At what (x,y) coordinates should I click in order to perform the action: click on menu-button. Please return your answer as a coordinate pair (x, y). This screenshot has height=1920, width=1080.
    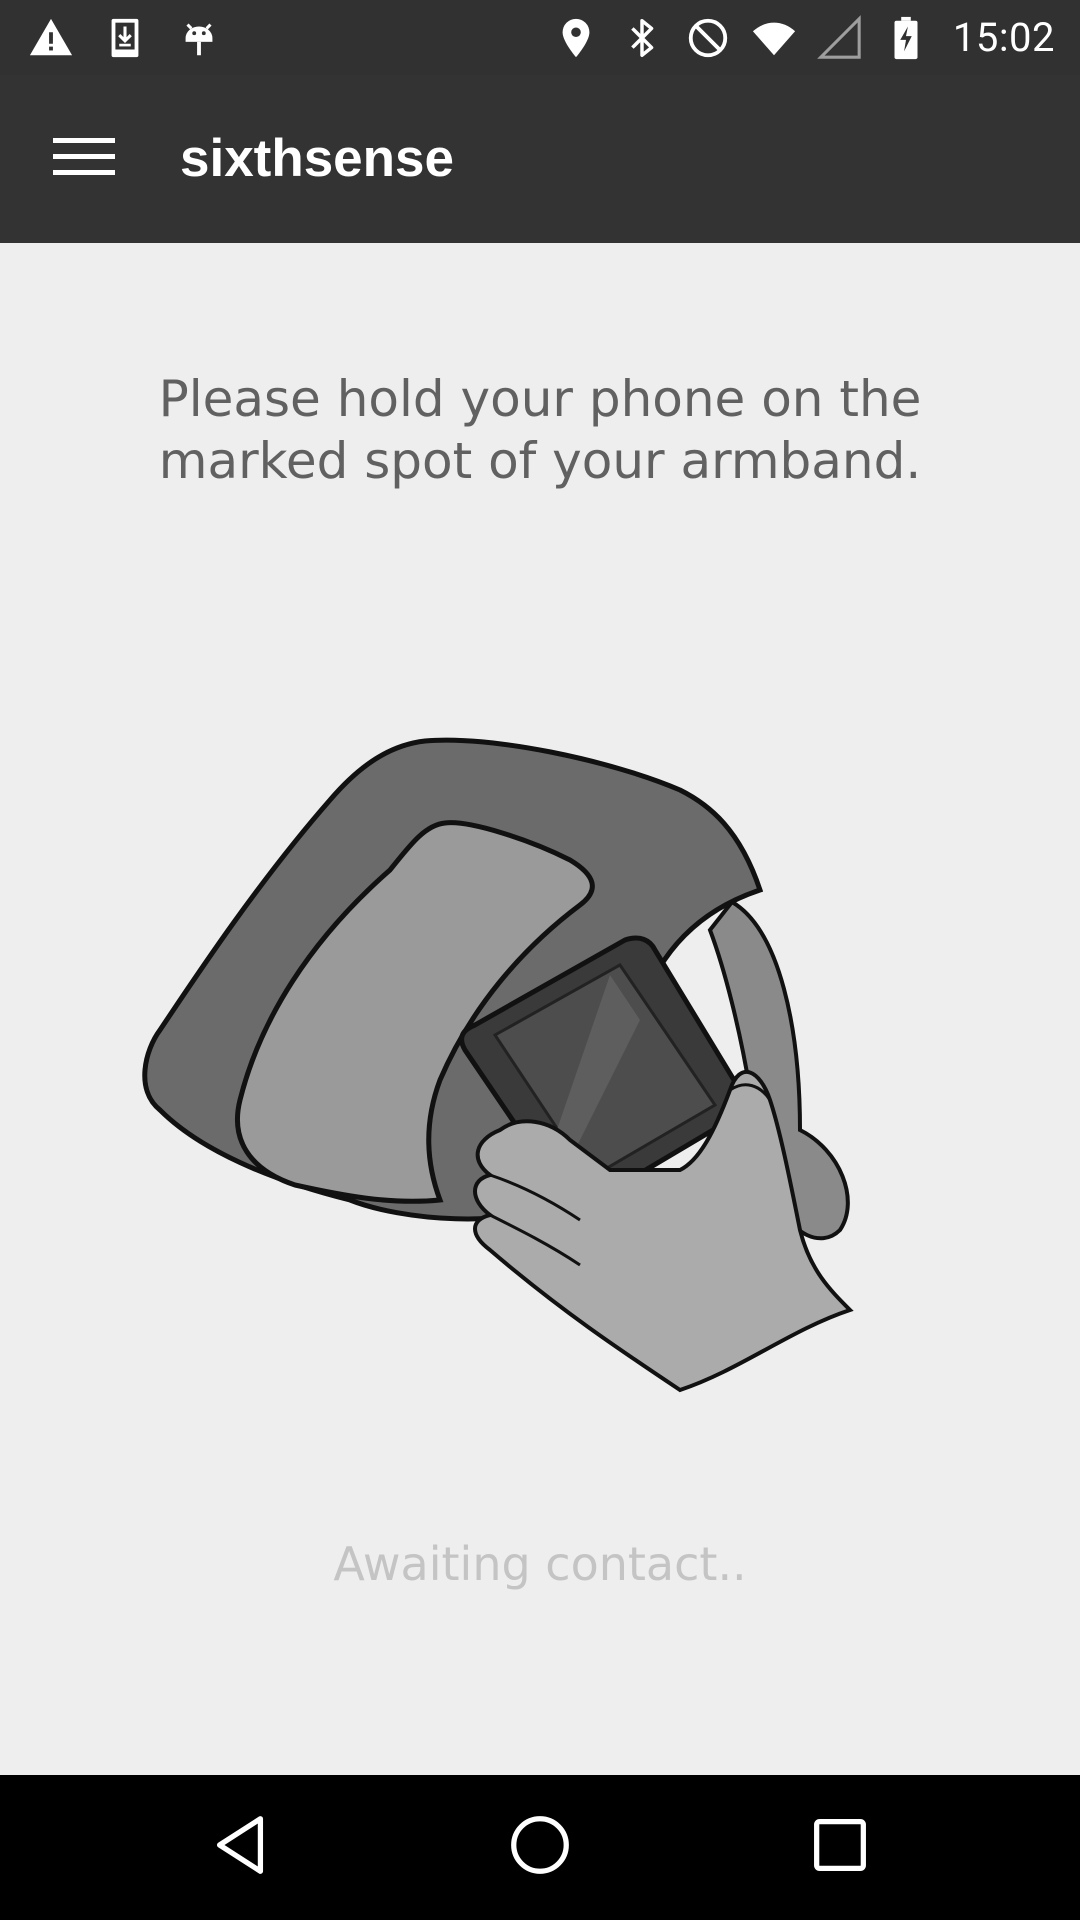
    Looking at the image, I should click on (84, 159).